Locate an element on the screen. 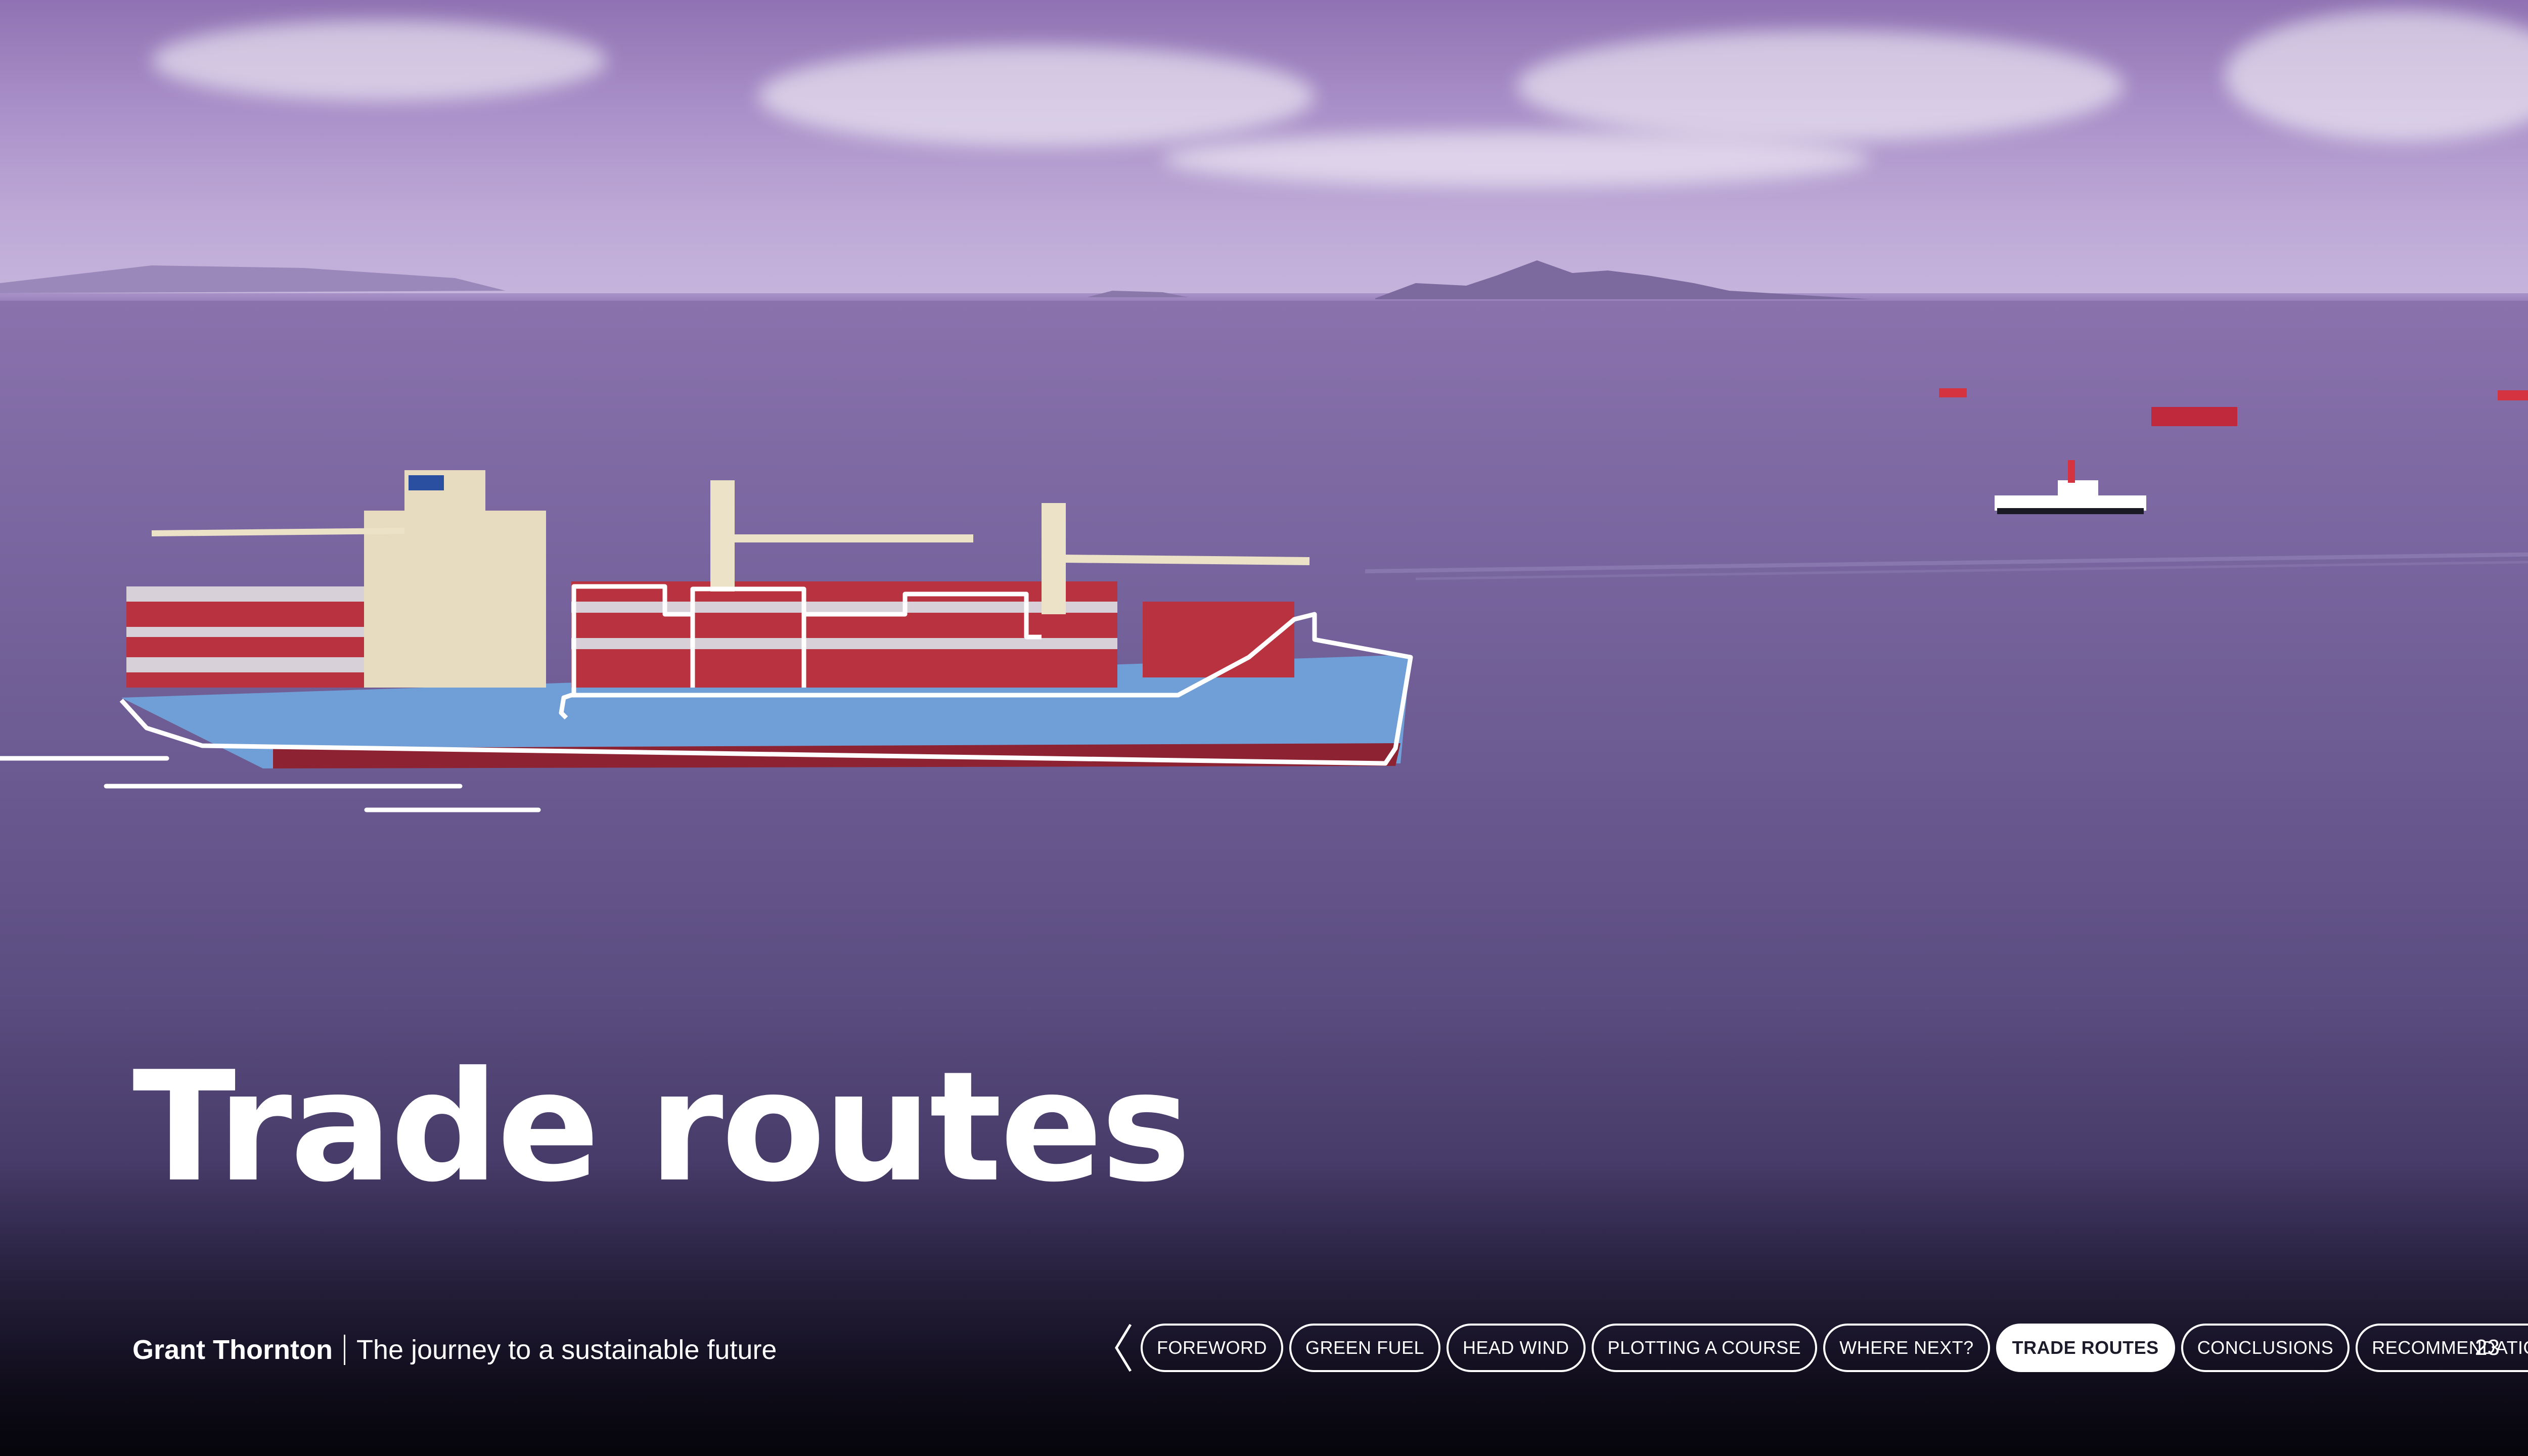  wake-line is located at coordinates (1947, 562).